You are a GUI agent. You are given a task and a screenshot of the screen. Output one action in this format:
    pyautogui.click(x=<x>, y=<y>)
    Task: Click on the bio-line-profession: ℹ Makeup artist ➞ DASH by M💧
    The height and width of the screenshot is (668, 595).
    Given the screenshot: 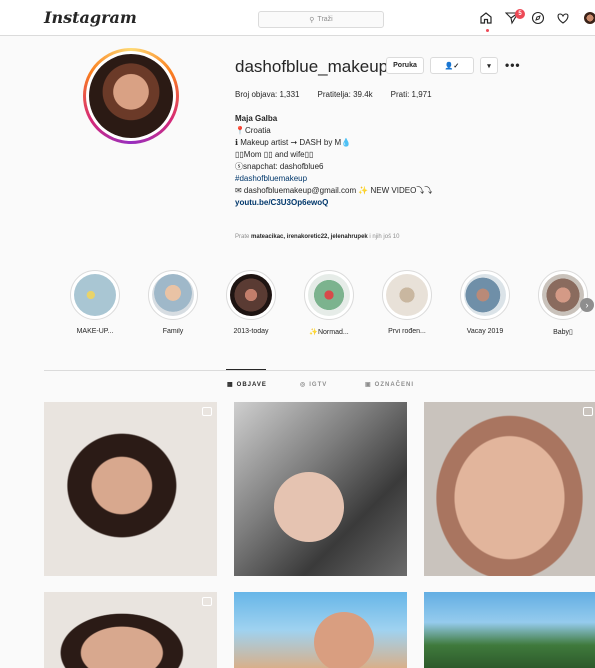 What is the action you would take?
    pyautogui.click(x=293, y=142)
    